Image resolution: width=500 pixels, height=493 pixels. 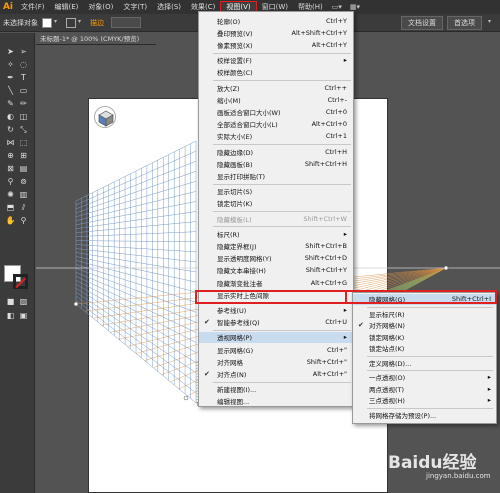 I want to click on pencil-tool-icon: ✏, so click(x=23, y=104).